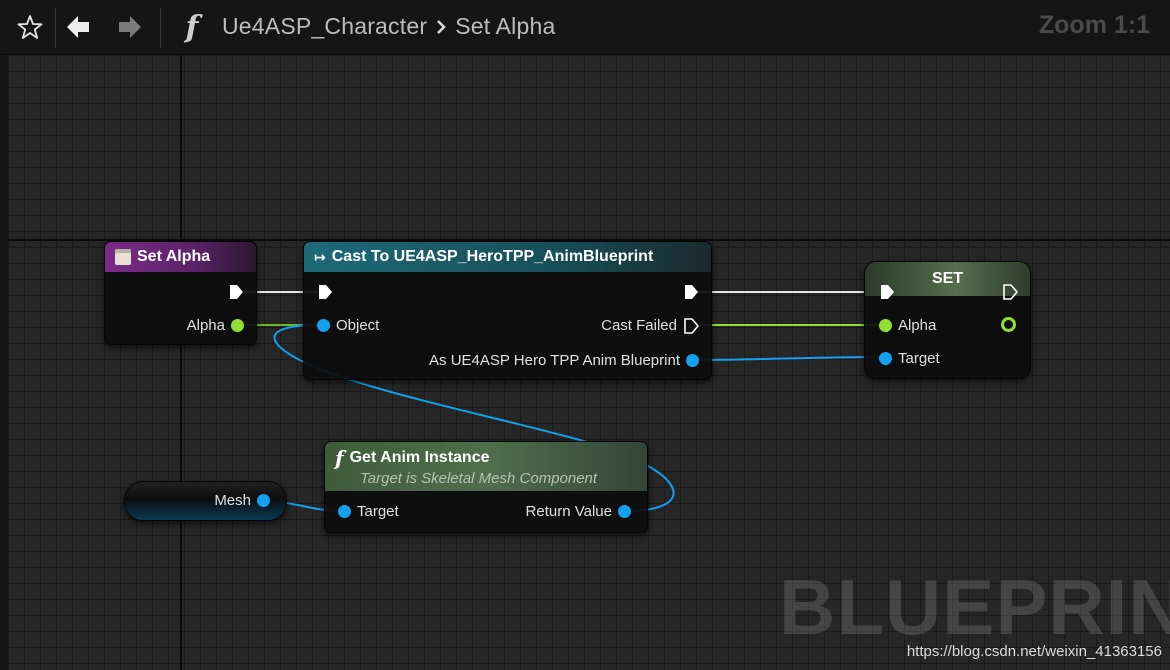 This screenshot has width=1170, height=670. I want to click on breadcrumb: Ue4ASP_Character Set Alpha, so click(388, 26).